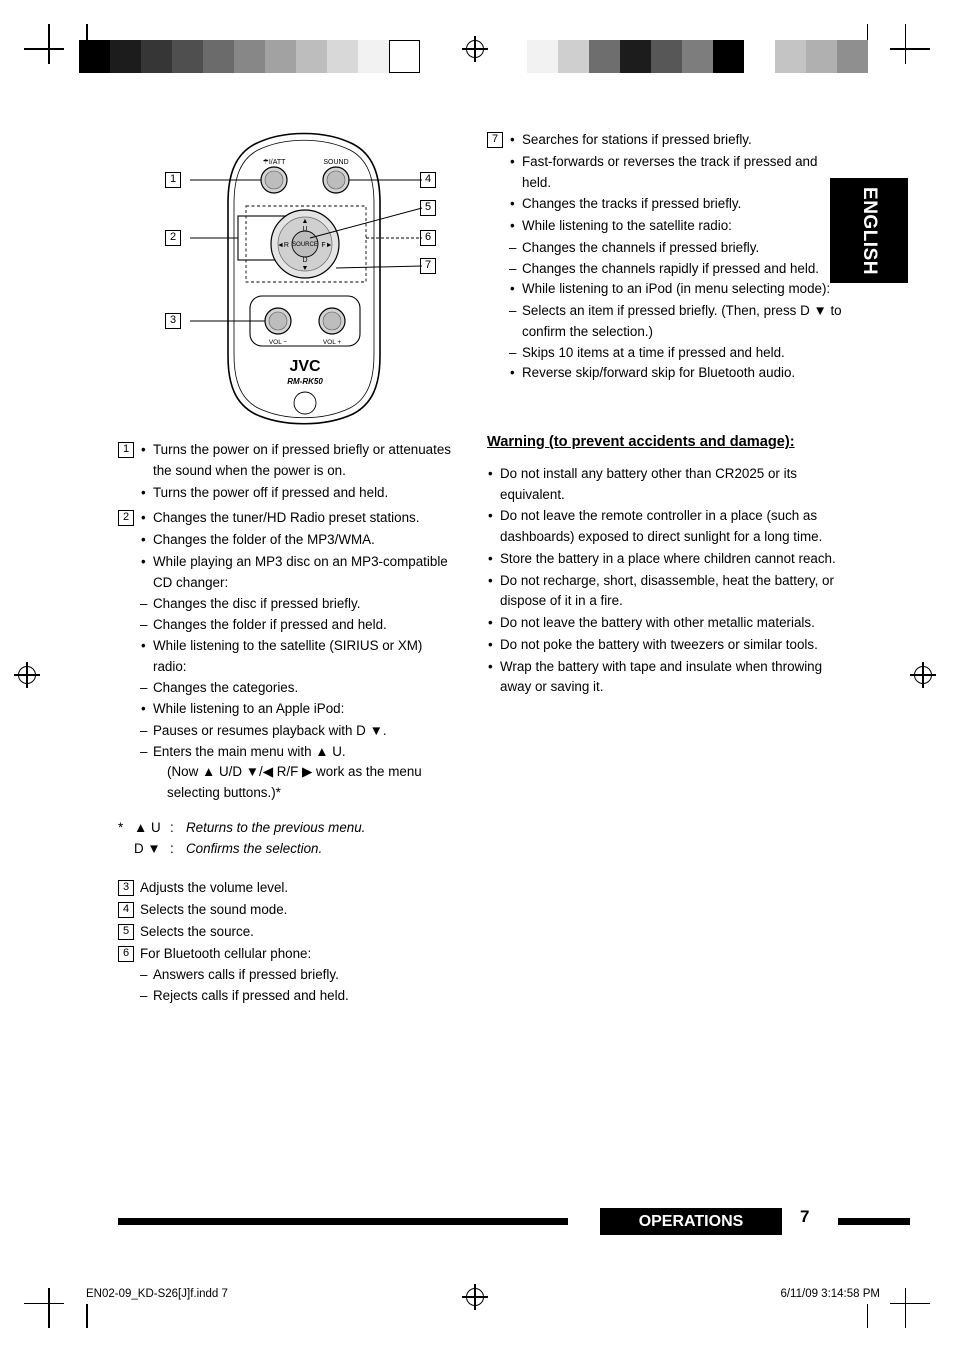 This screenshot has height=1352, width=954. Describe the element at coordinates (173, 180) in the screenshot. I see `callout-1: 1` at that location.